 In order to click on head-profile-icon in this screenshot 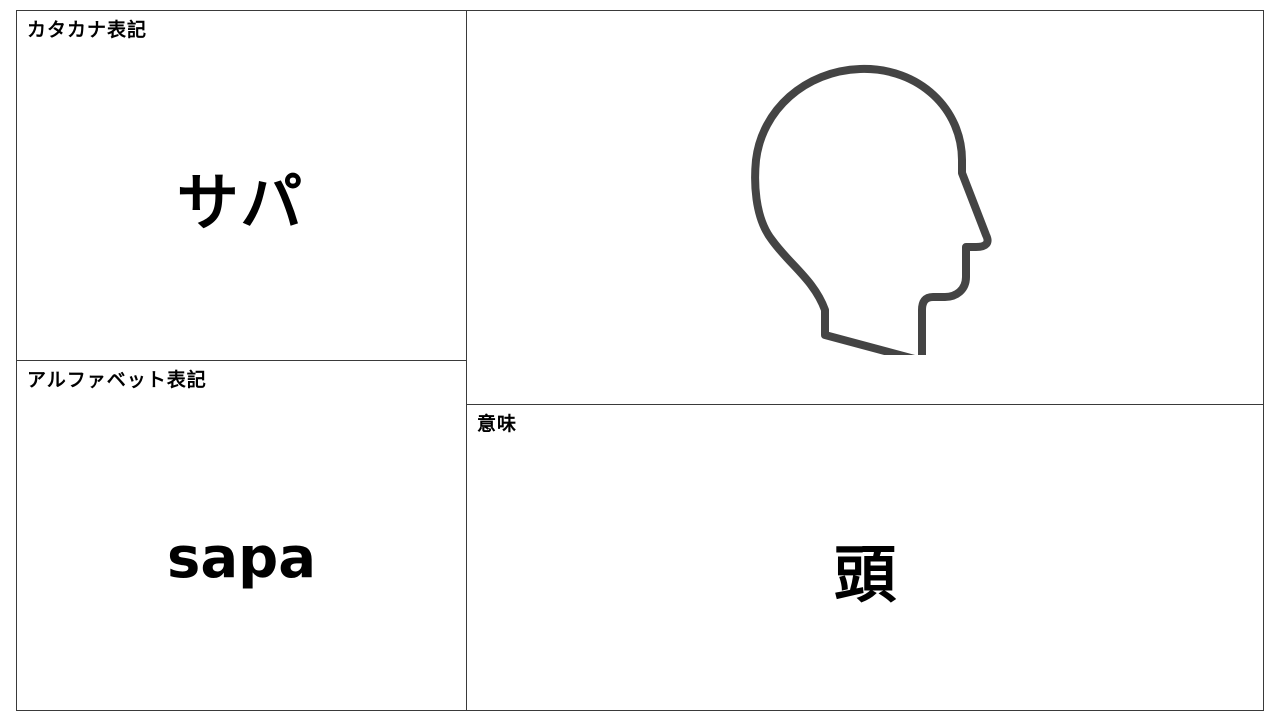, I will do `click(871, 209)`.